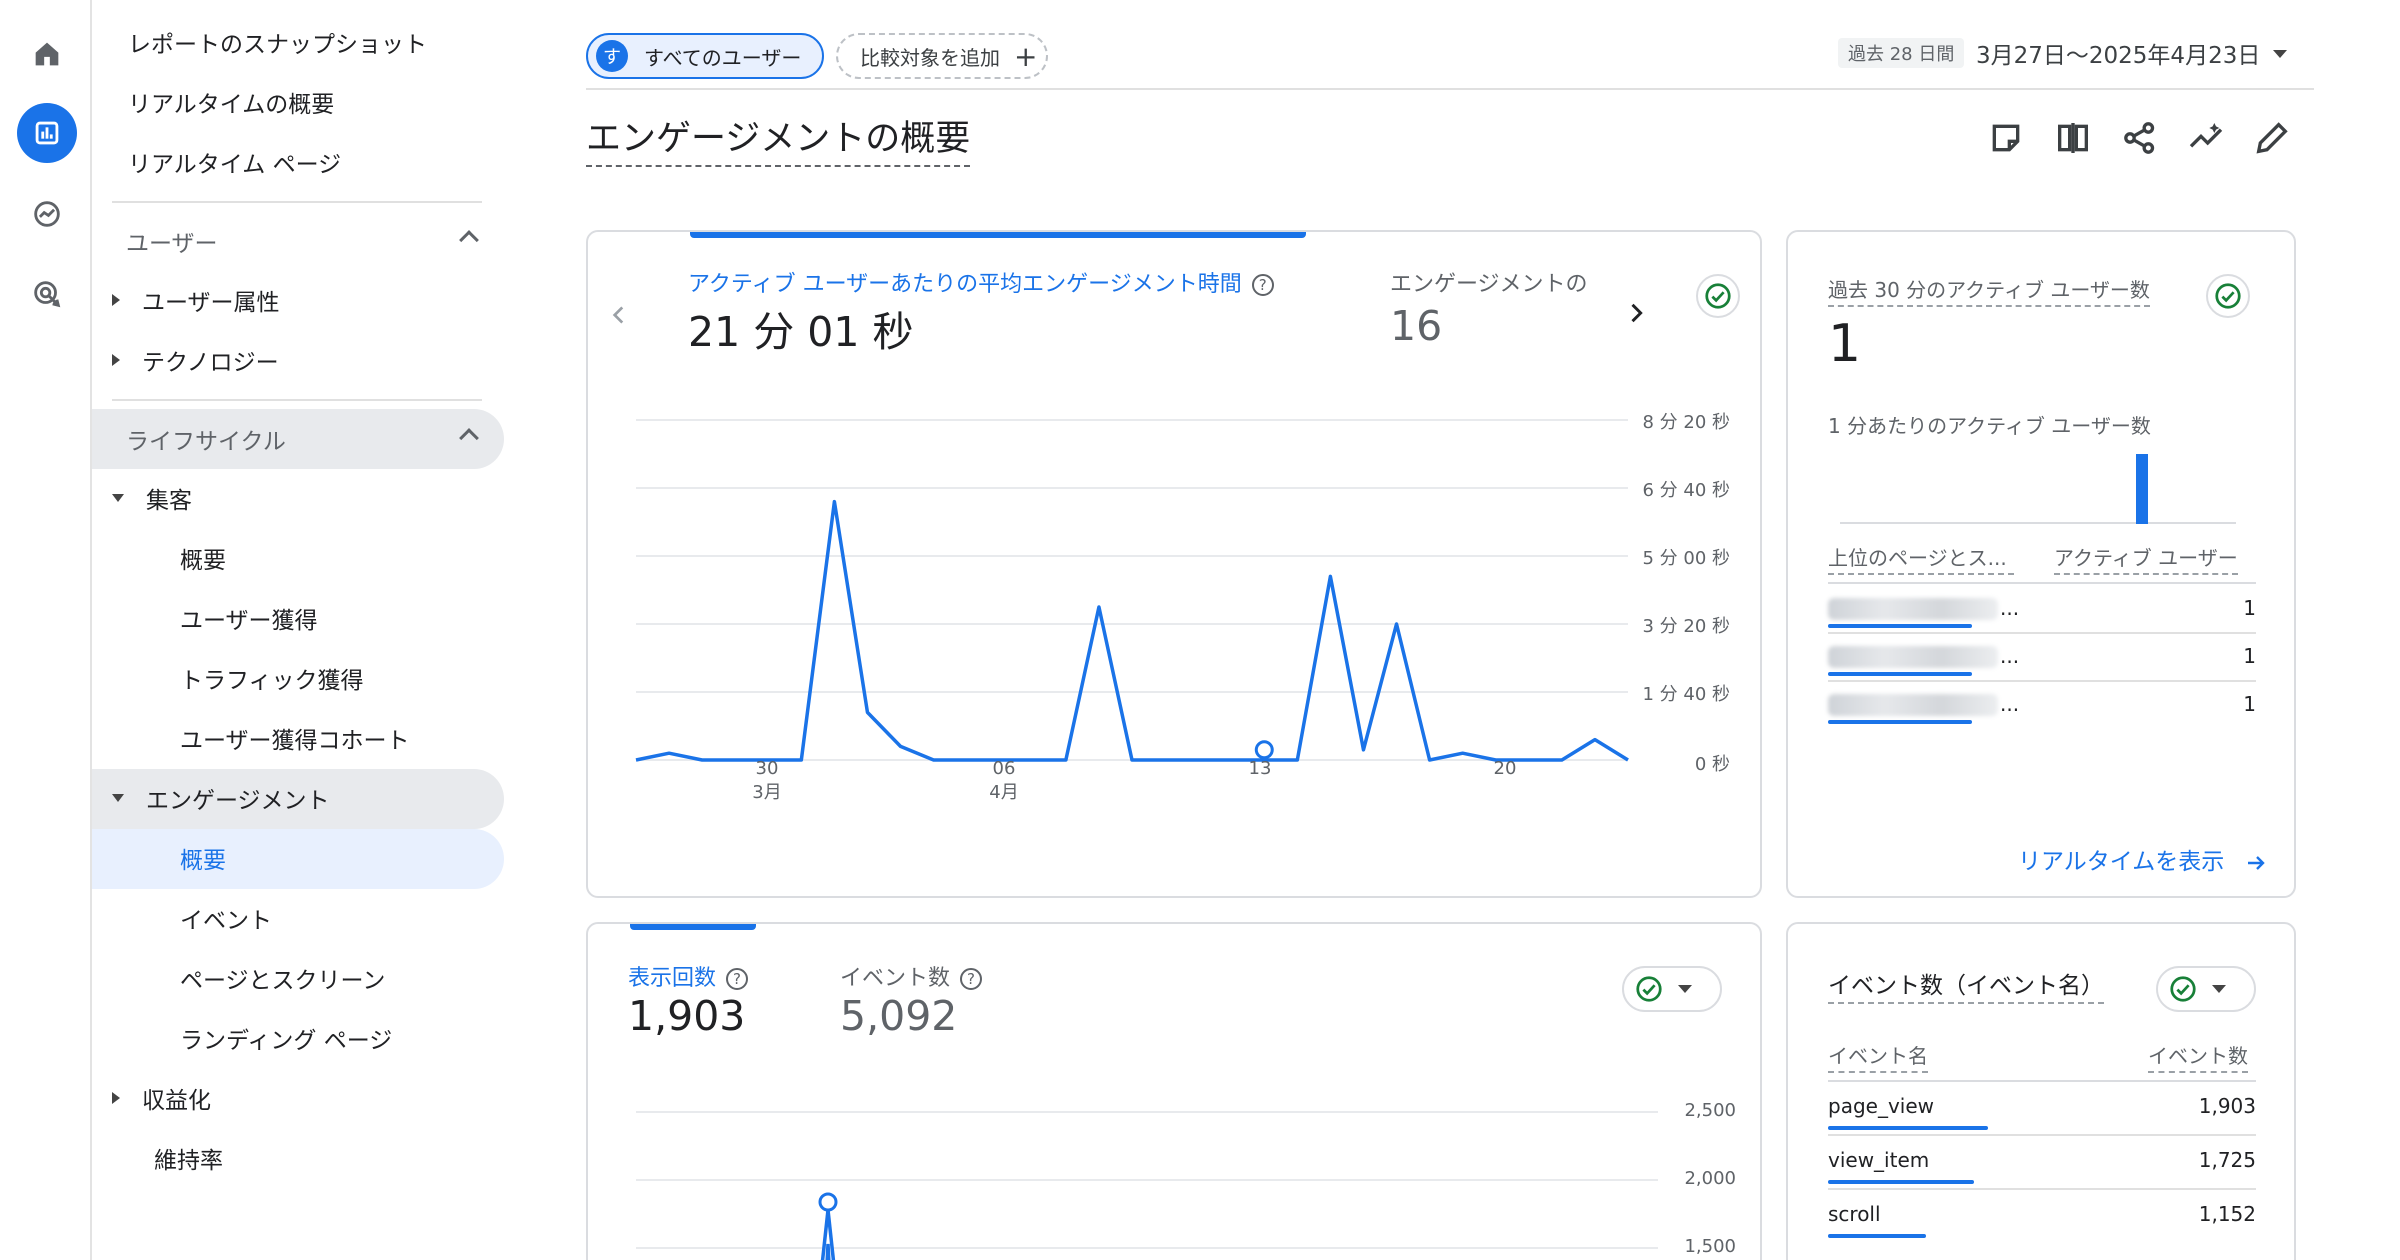  Describe the element at coordinates (206, 442) in the screenshot. I see `section-lifecycle-label: ライフサイクル` at that location.